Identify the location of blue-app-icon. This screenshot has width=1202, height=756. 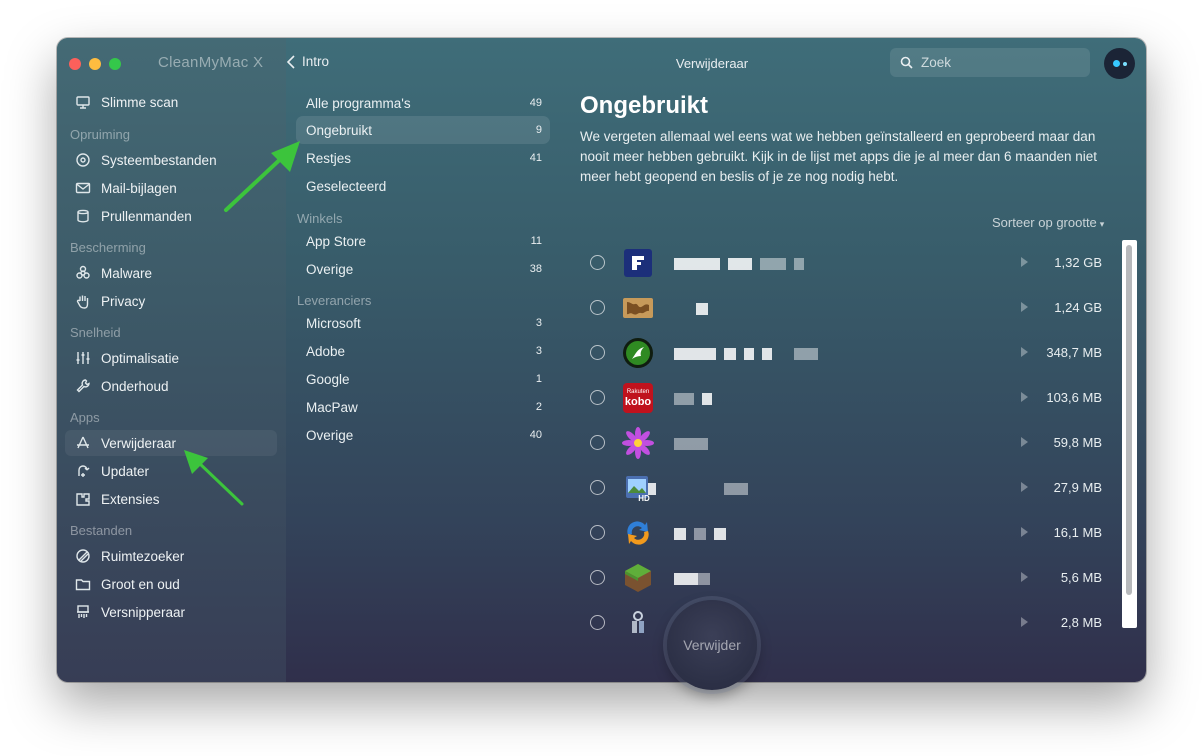
(638, 263).